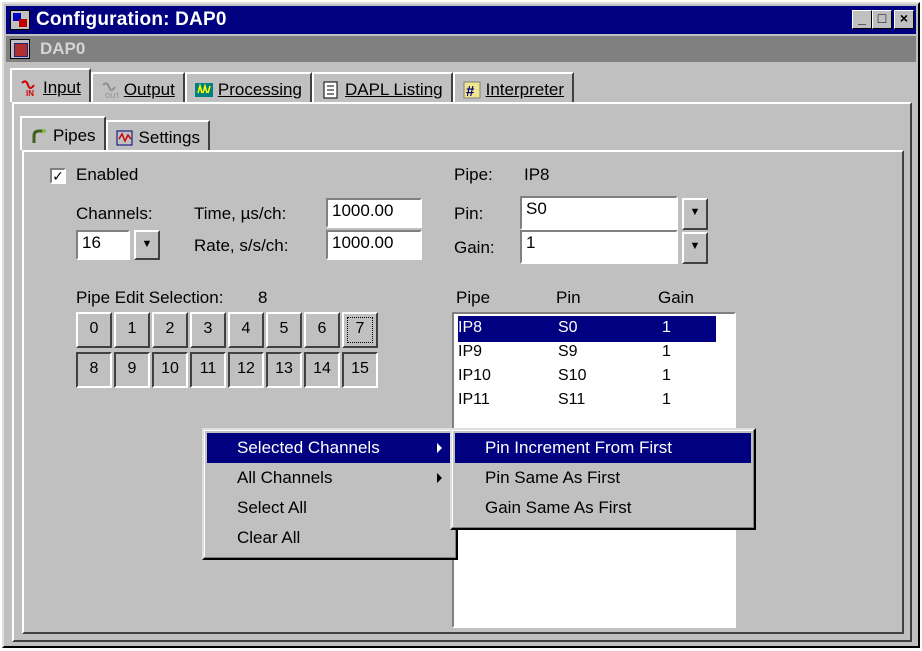 The width and height of the screenshot is (922, 651). What do you see at coordinates (149, 89) in the screenshot?
I see `tab-output-label: Output` at bounding box center [149, 89].